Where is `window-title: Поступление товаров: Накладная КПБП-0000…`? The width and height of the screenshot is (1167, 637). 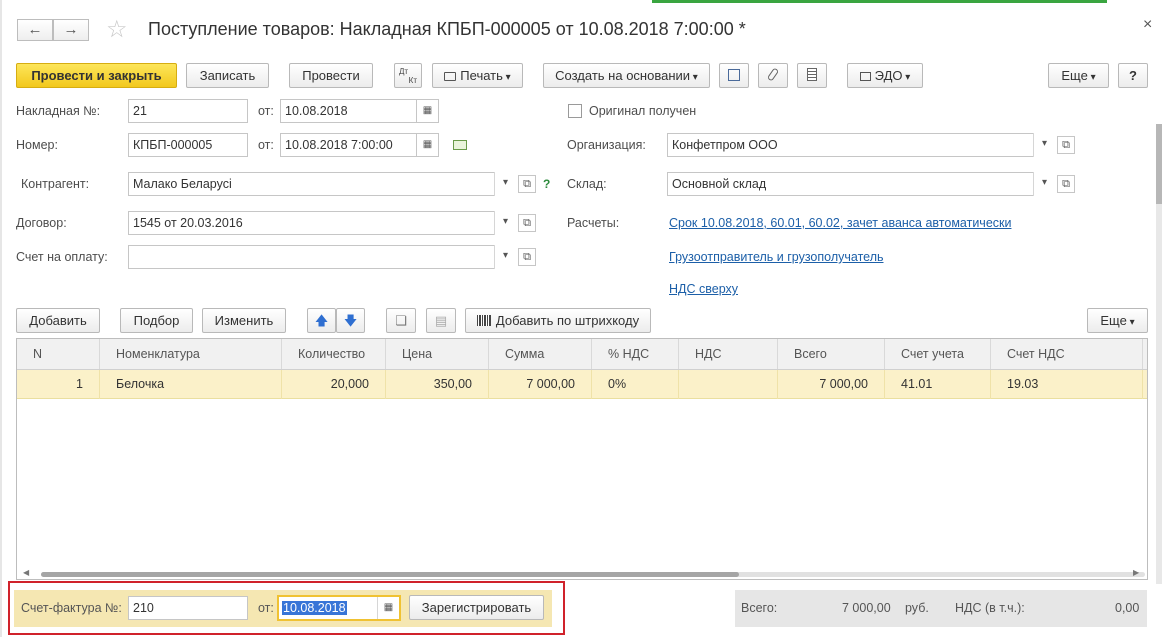 window-title: Поступление товаров: Накладная КПБП-0000… is located at coordinates (447, 29).